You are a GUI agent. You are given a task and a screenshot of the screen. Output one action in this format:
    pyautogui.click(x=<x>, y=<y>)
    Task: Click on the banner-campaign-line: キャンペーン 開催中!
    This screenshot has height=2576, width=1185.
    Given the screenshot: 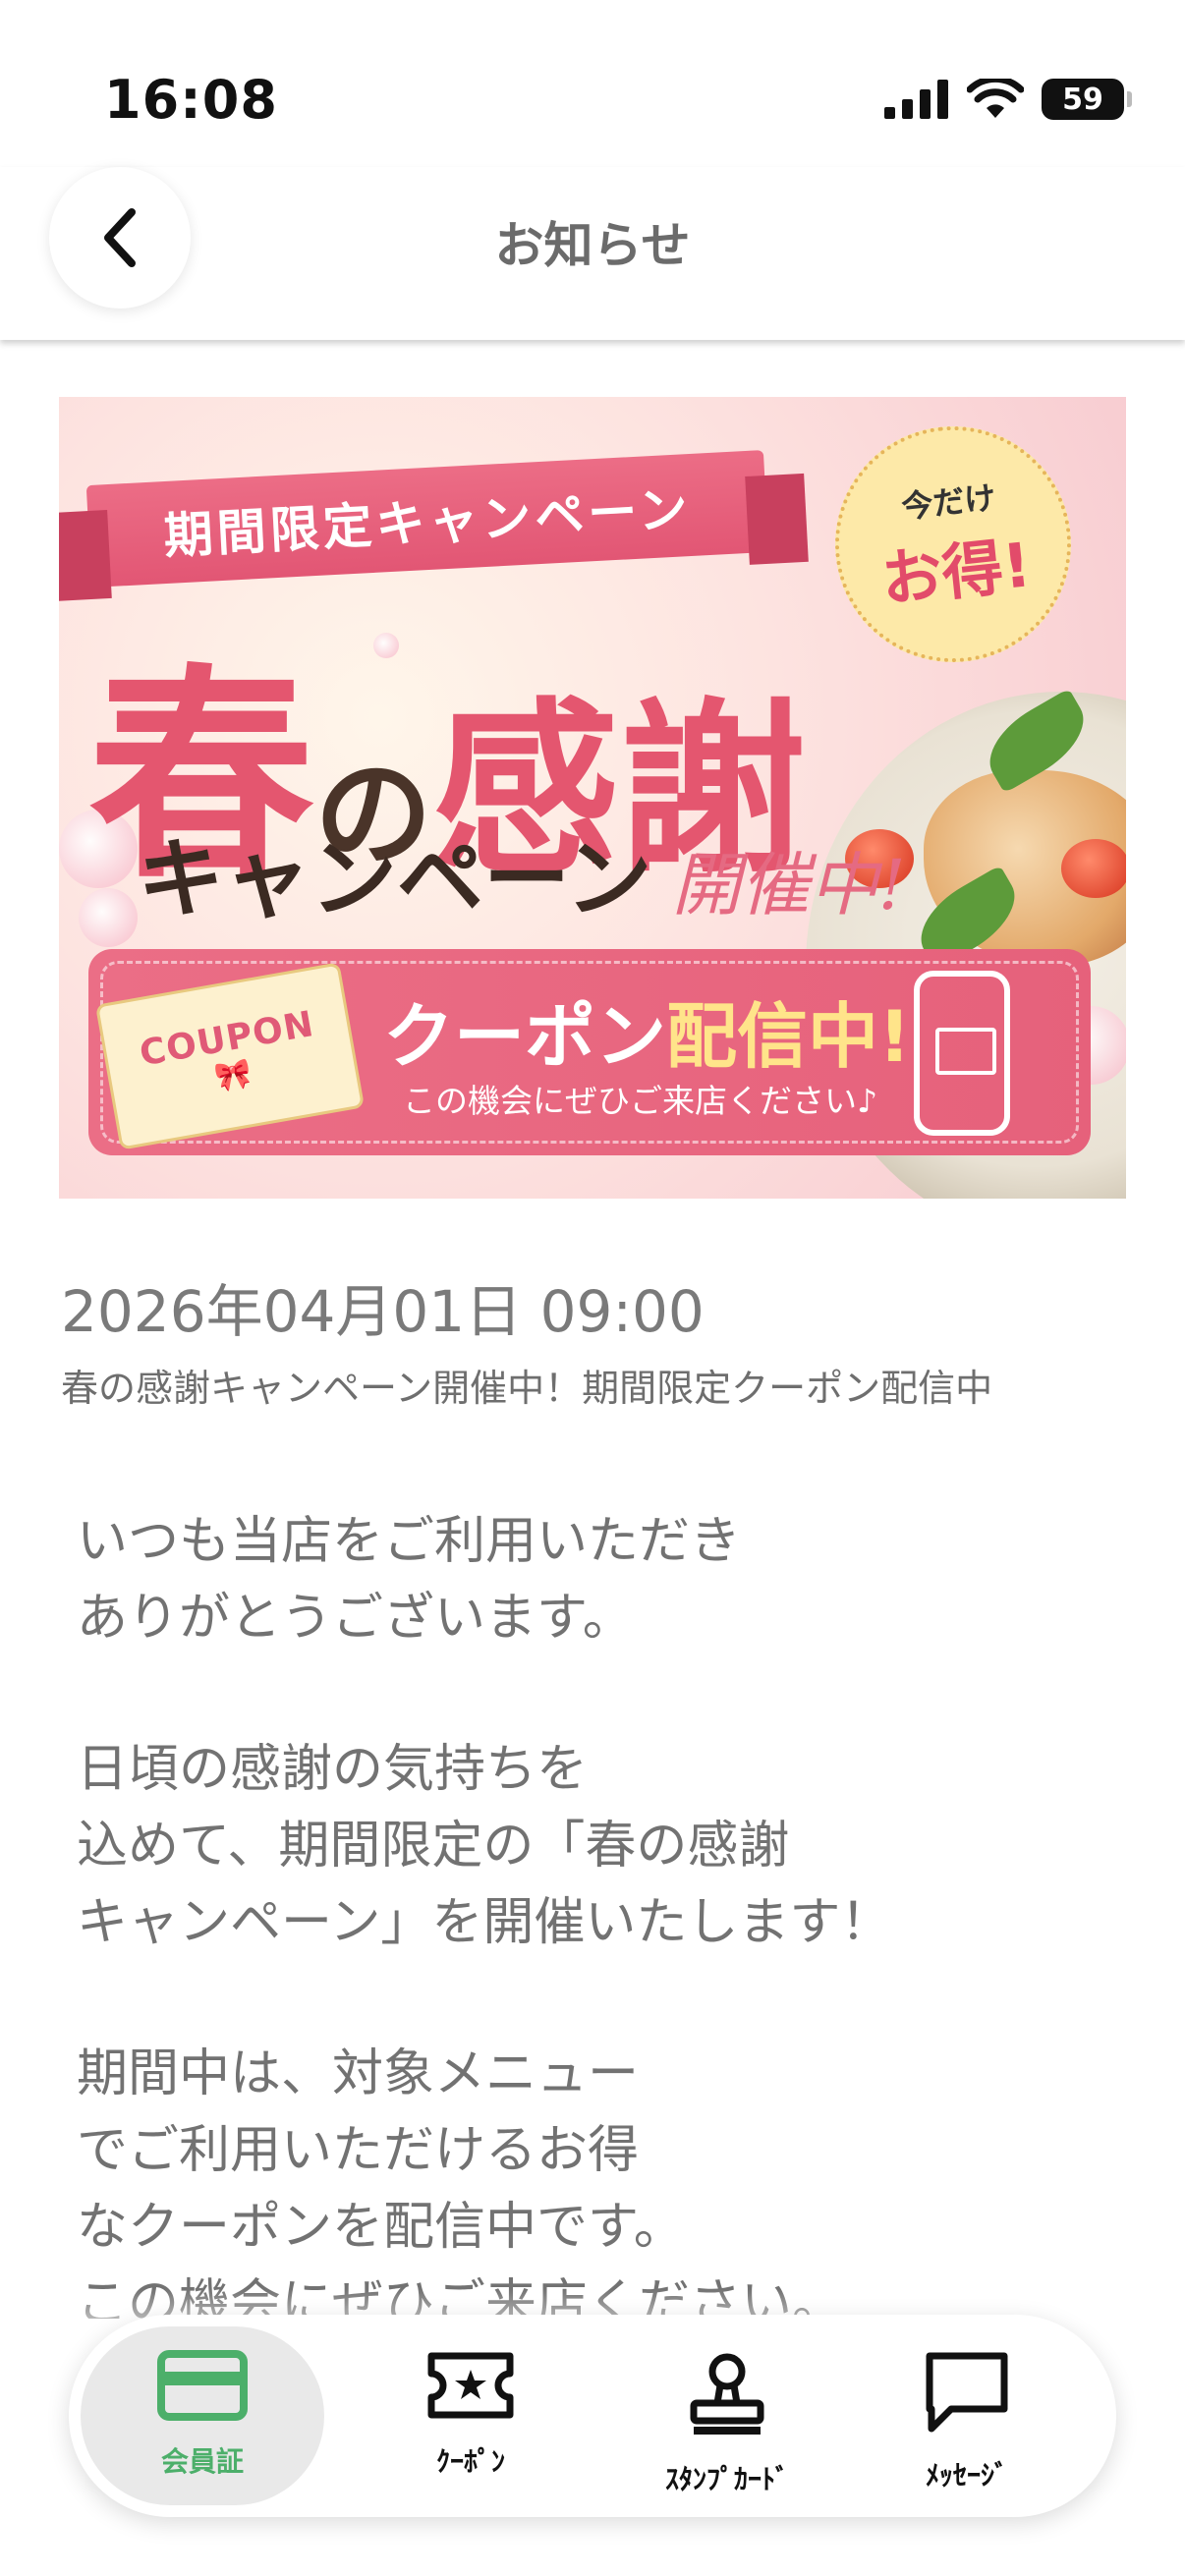 What is the action you would take?
    pyautogui.click(x=522, y=872)
    